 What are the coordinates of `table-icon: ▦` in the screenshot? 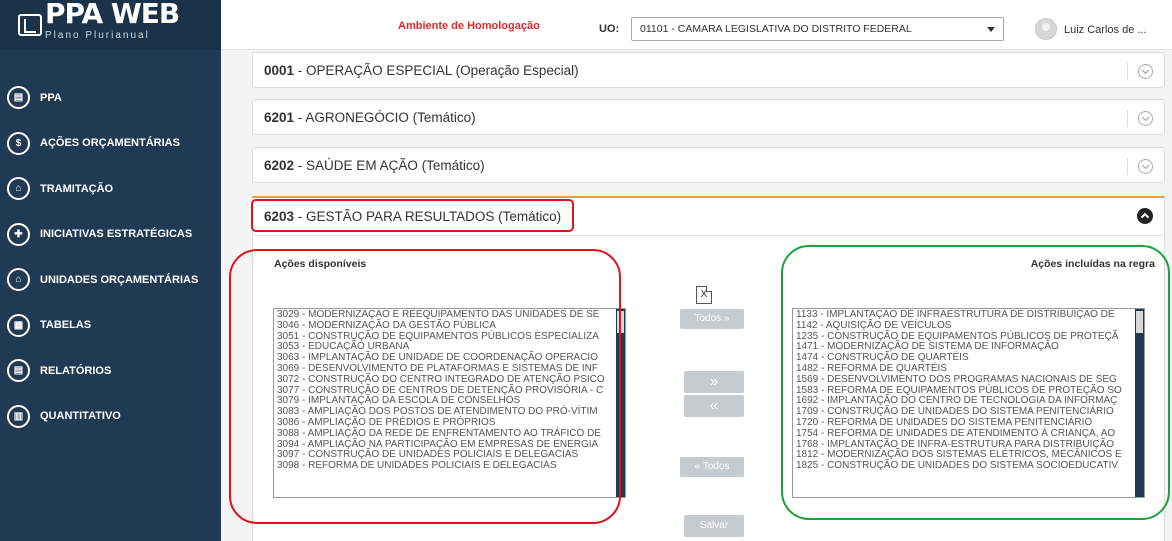 It's located at (18, 325).